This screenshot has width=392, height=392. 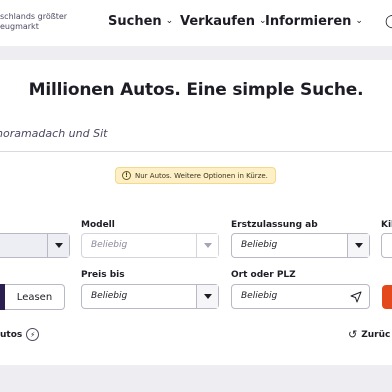 What do you see at coordinates (201, 175) in the screenshot?
I see `info-notice-text: Nur Autos. Weitere Optionen in Kürze.` at bounding box center [201, 175].